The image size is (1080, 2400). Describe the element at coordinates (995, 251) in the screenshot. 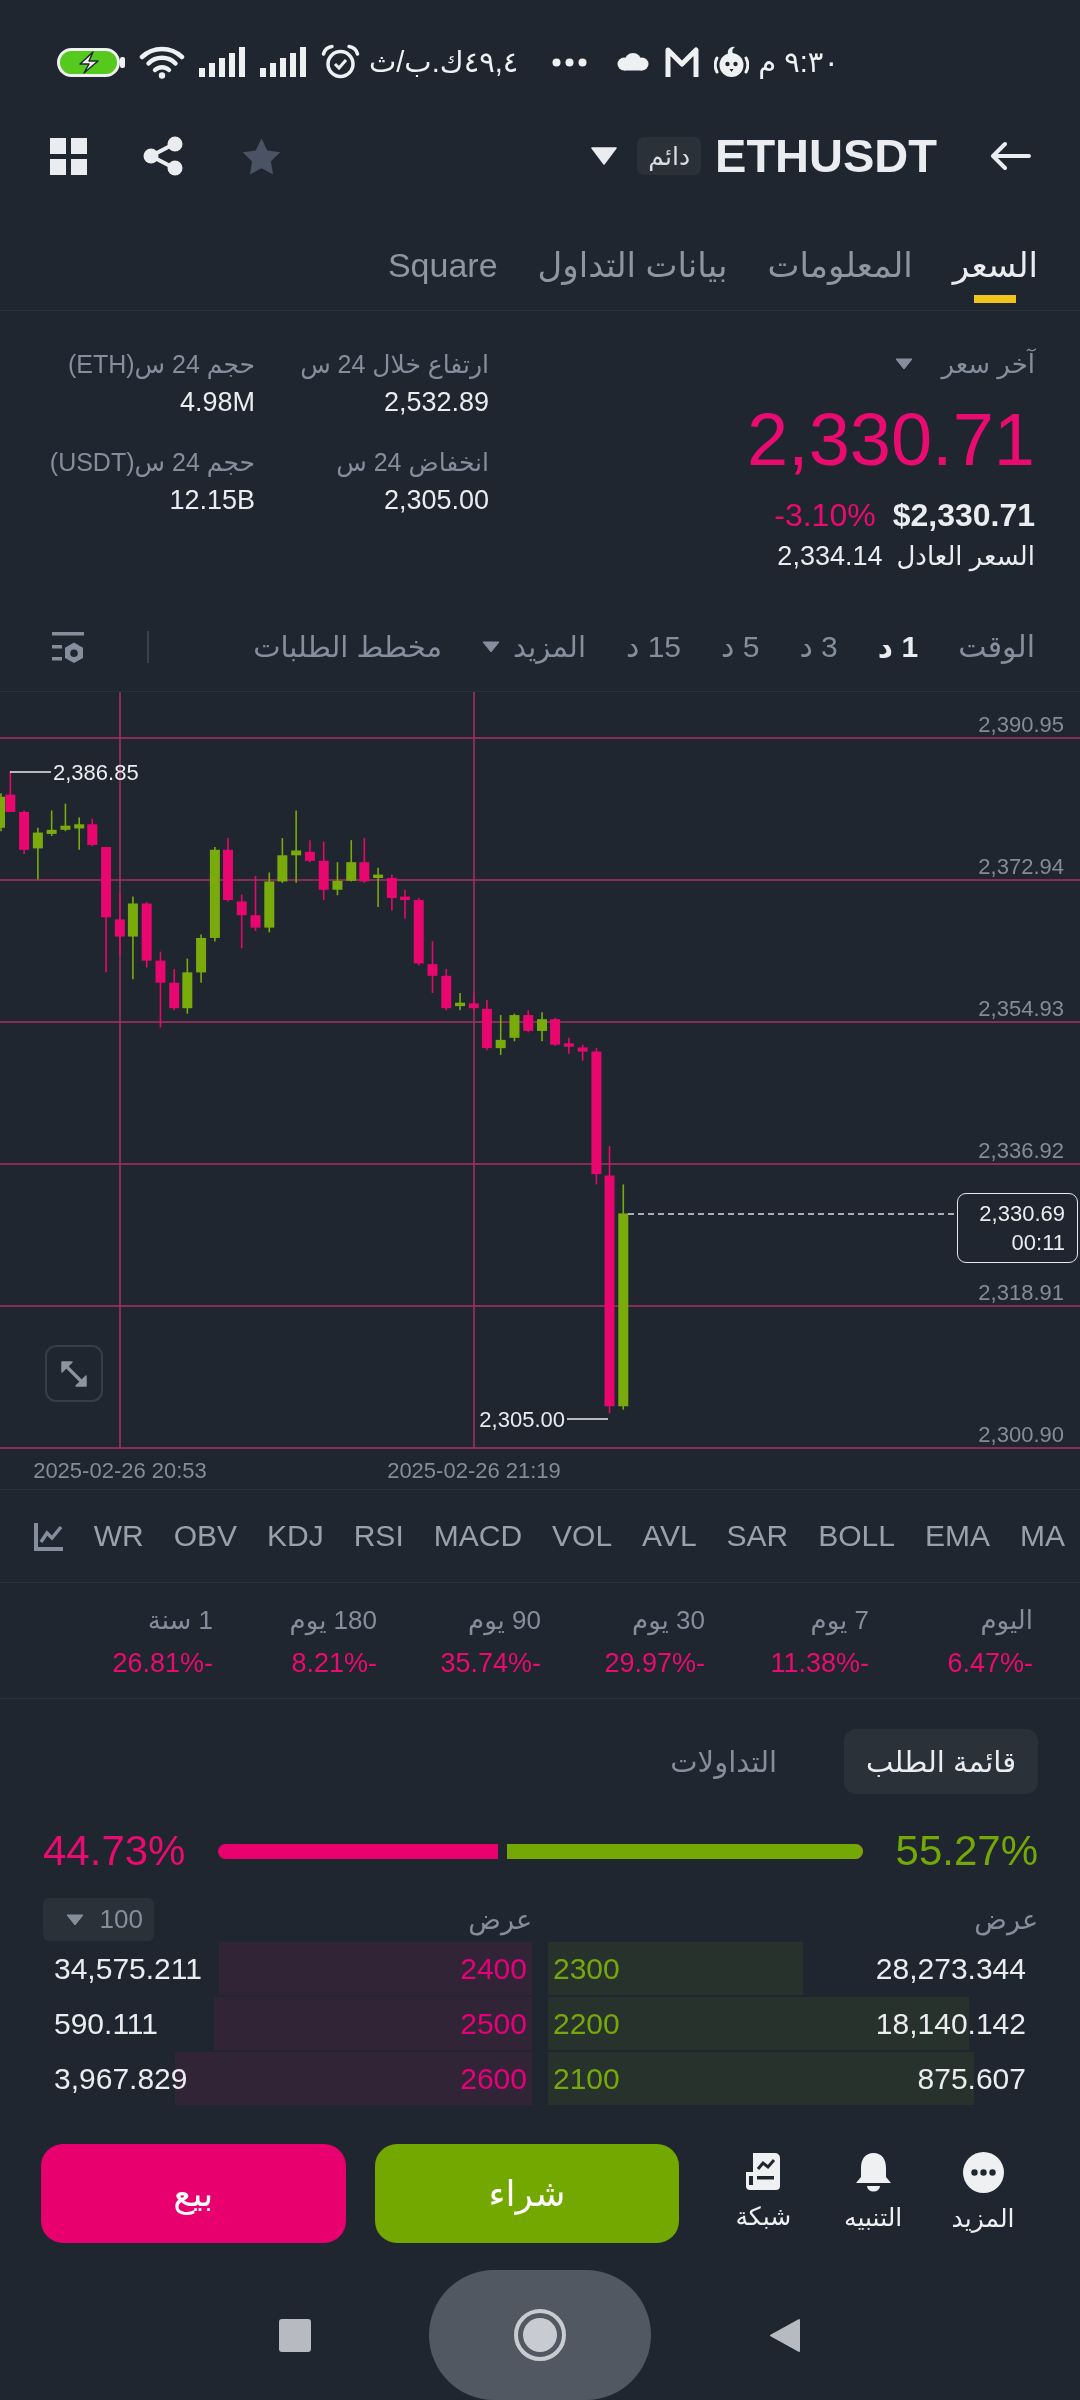

I see `tab: السعر` at that location.